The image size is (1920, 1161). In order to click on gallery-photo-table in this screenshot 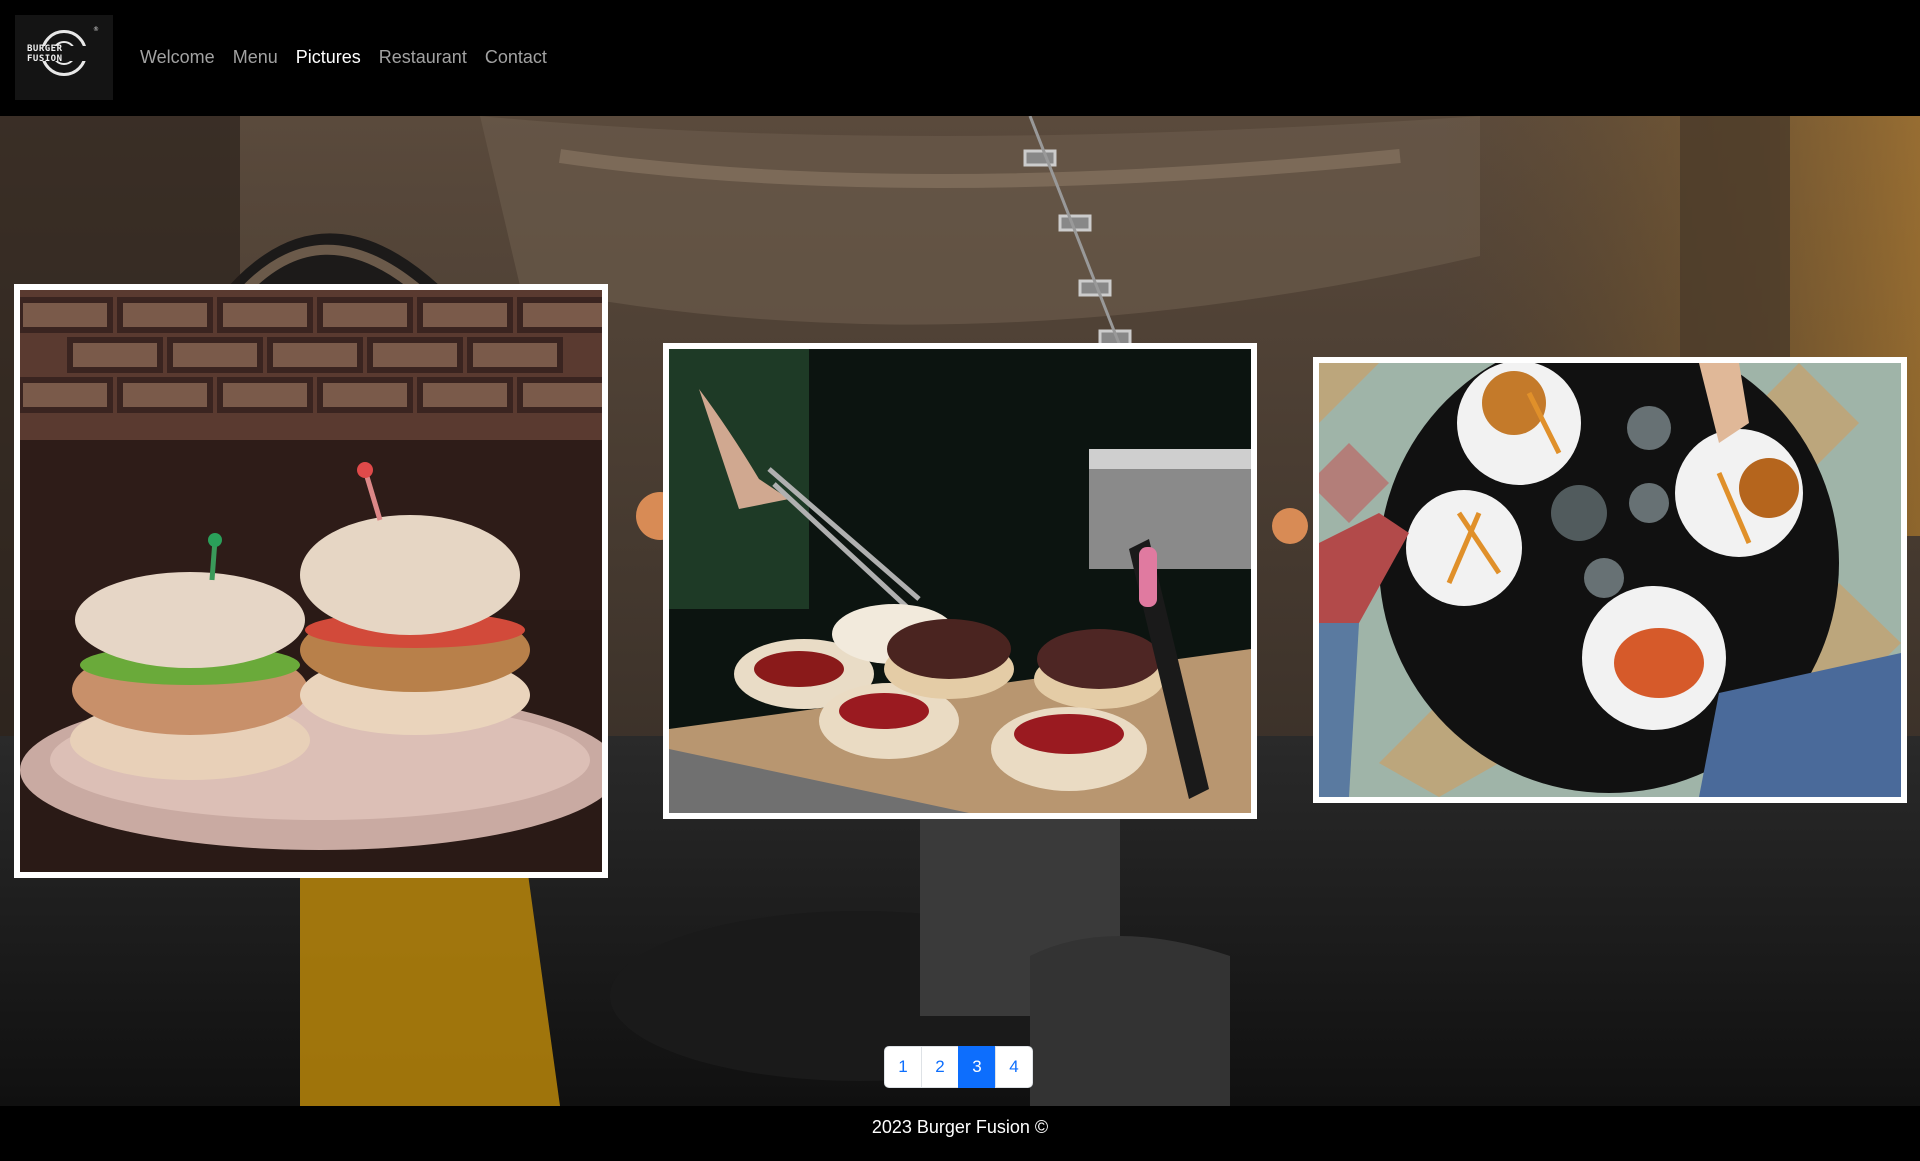, I will do `click(1610, 580)`.